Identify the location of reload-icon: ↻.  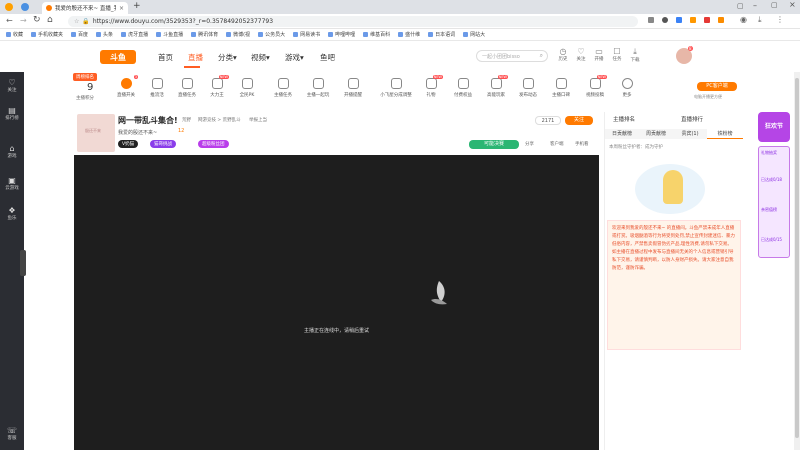
(37, 20).